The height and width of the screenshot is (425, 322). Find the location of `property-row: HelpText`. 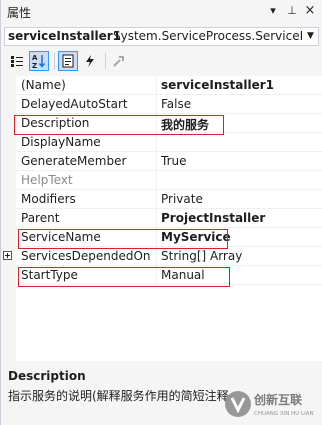

property-row: HelpText is located at coordinates (169, 180).